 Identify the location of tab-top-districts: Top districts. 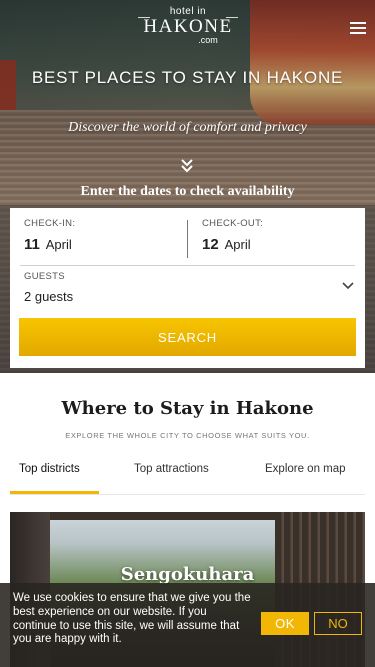
(49, 469).